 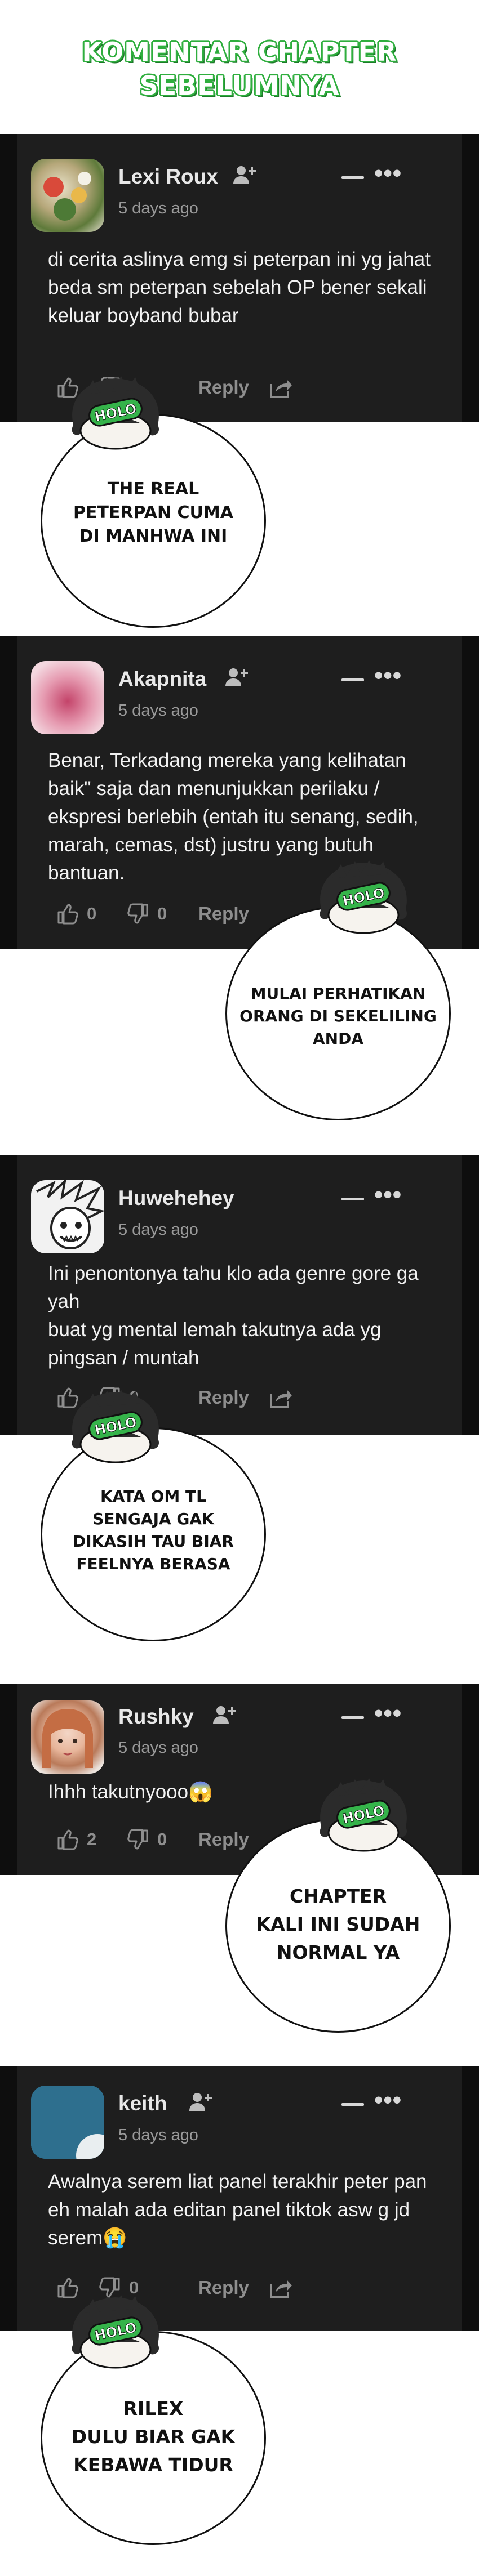 What do you see at coordinates (76, 914) in the screenshot?
I see `like-button: 0` at bounding box center [76, 914].